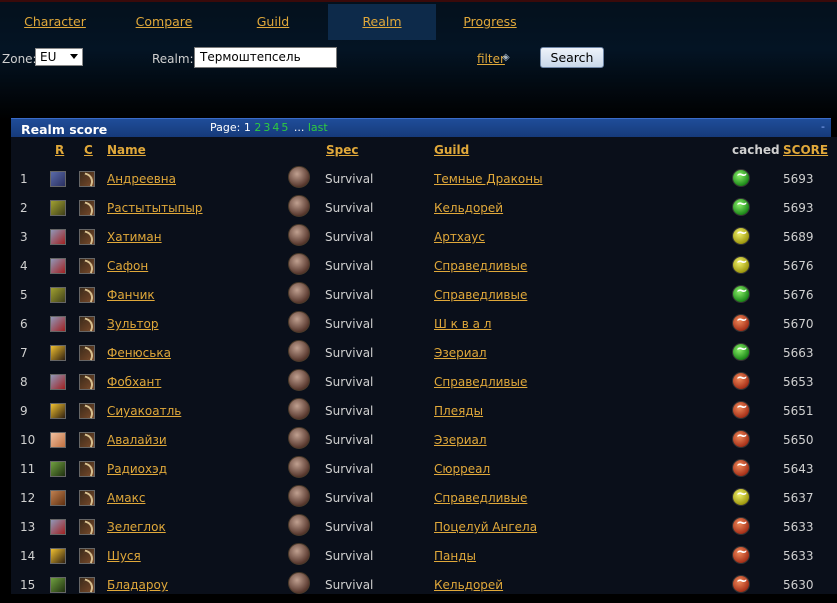  What do you see at coordinates (418, 268) in the screenshot?
I see `table-row: 4 Сафон Survival Справедливые 5676` at bounding box center [418, 268].